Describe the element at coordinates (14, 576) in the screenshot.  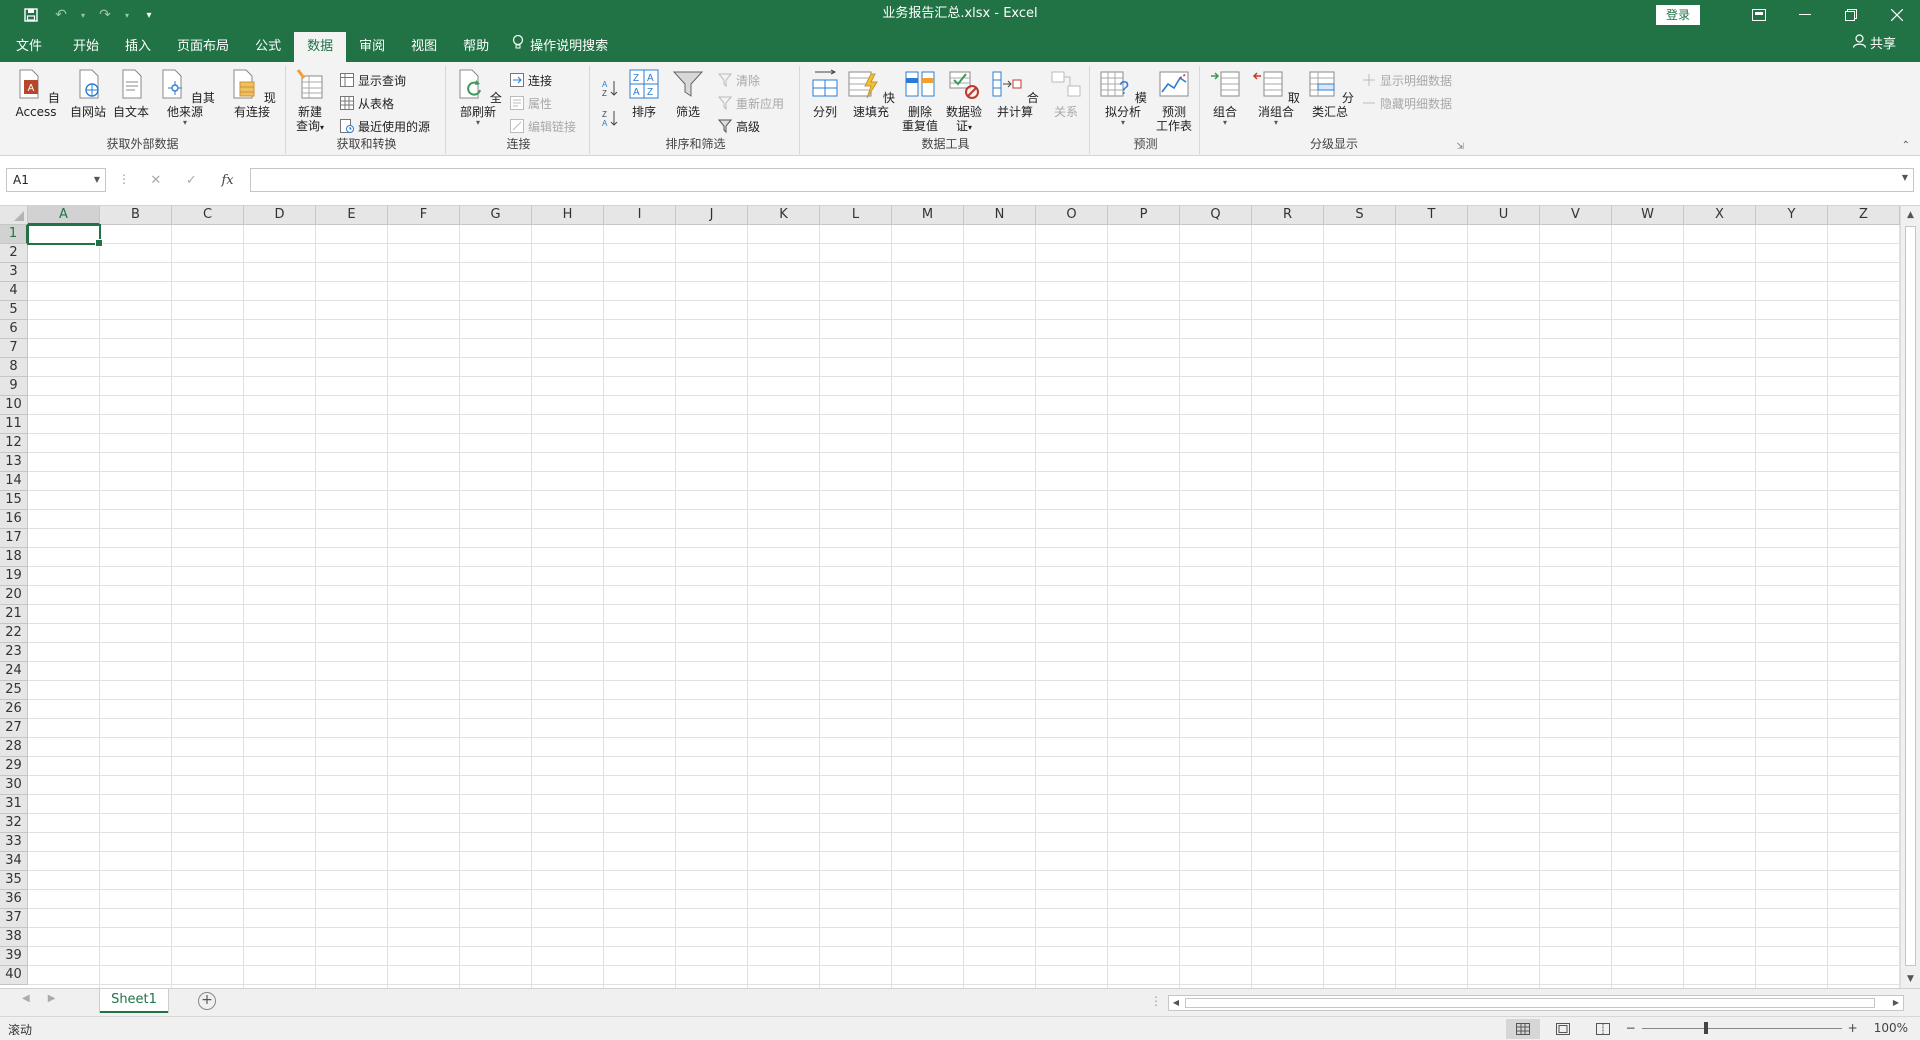
I see `row-header-19: 19` at that location.